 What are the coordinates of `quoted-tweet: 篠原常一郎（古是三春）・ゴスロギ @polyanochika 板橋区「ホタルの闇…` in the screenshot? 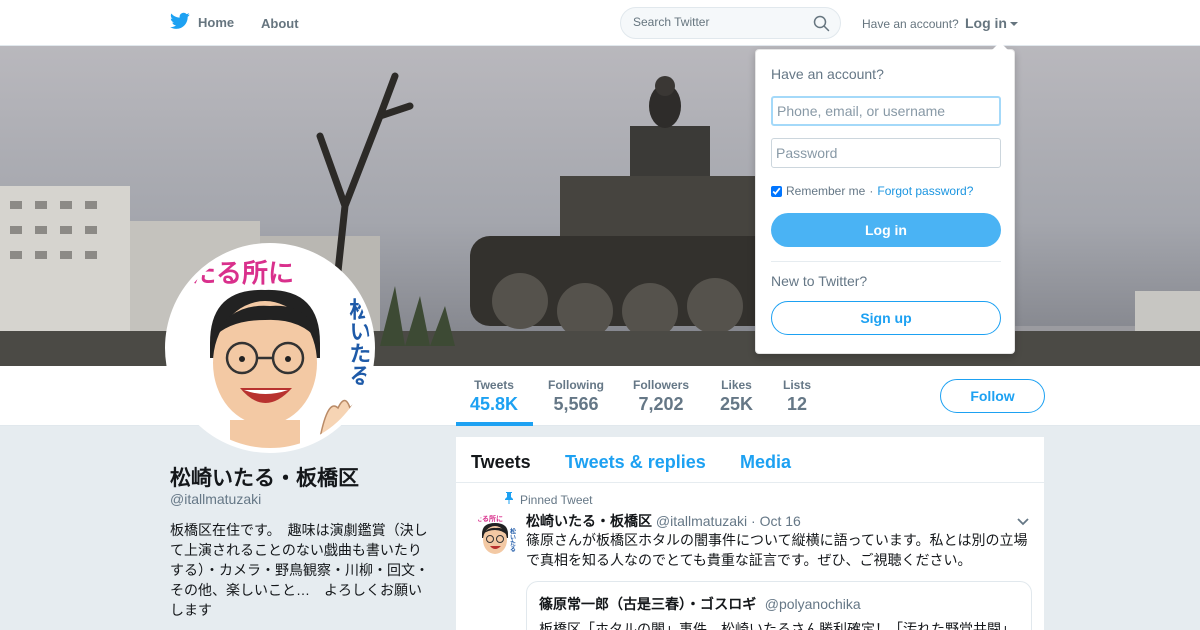 It's located at (779, 605).